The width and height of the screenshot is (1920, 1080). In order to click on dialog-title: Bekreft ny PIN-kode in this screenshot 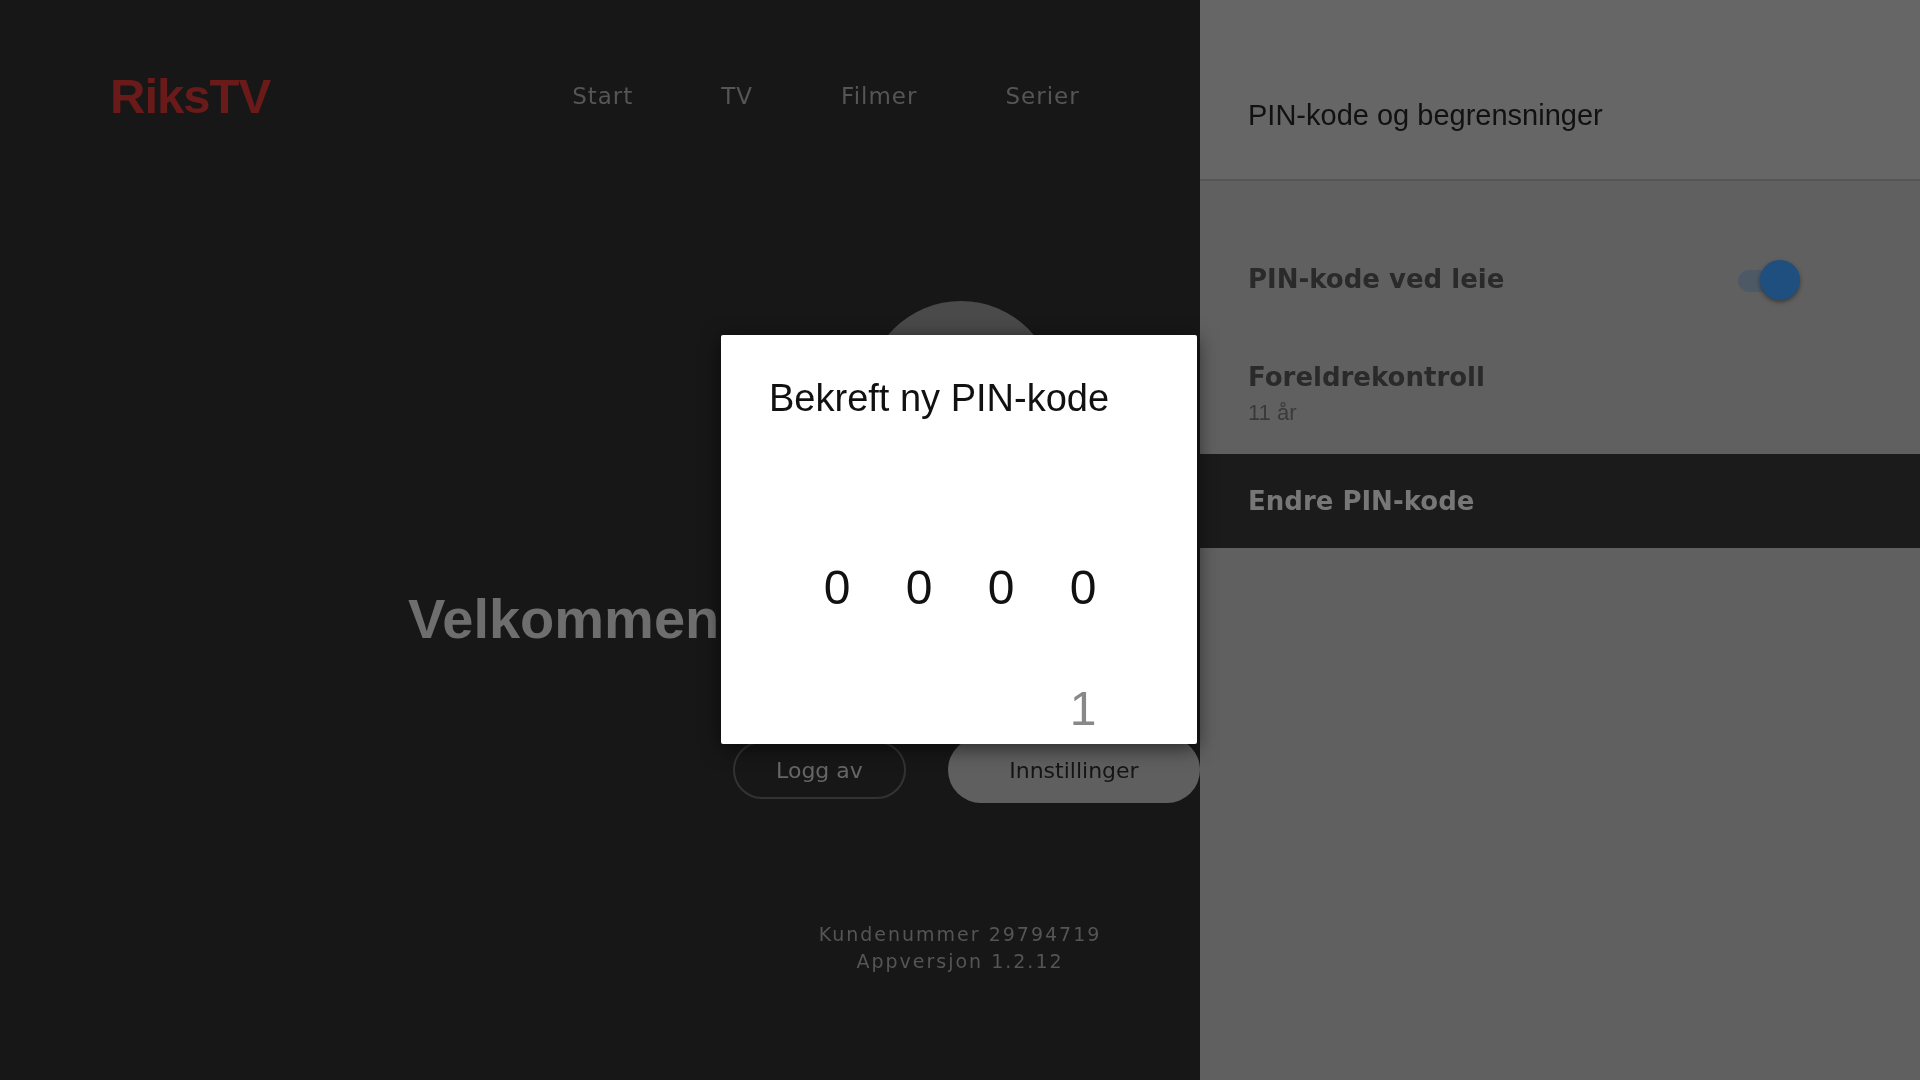, I will do `click(940, 398)`.